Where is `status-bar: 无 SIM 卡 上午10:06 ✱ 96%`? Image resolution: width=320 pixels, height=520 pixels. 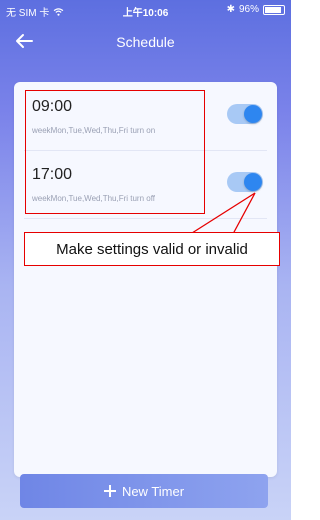 status-bar: 无 SIM 卡 上午10:06 ✱ 96% is located at coordinates (145, 10).